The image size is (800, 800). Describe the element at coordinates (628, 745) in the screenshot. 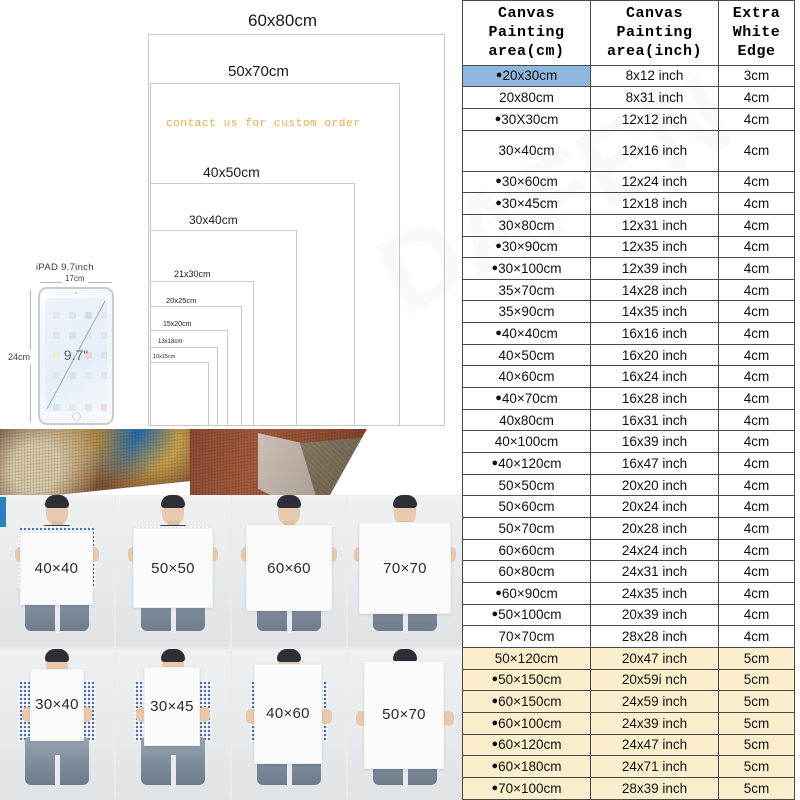

I see `table-row: ●60×120cm 24x47 inch 5cm` at that location.